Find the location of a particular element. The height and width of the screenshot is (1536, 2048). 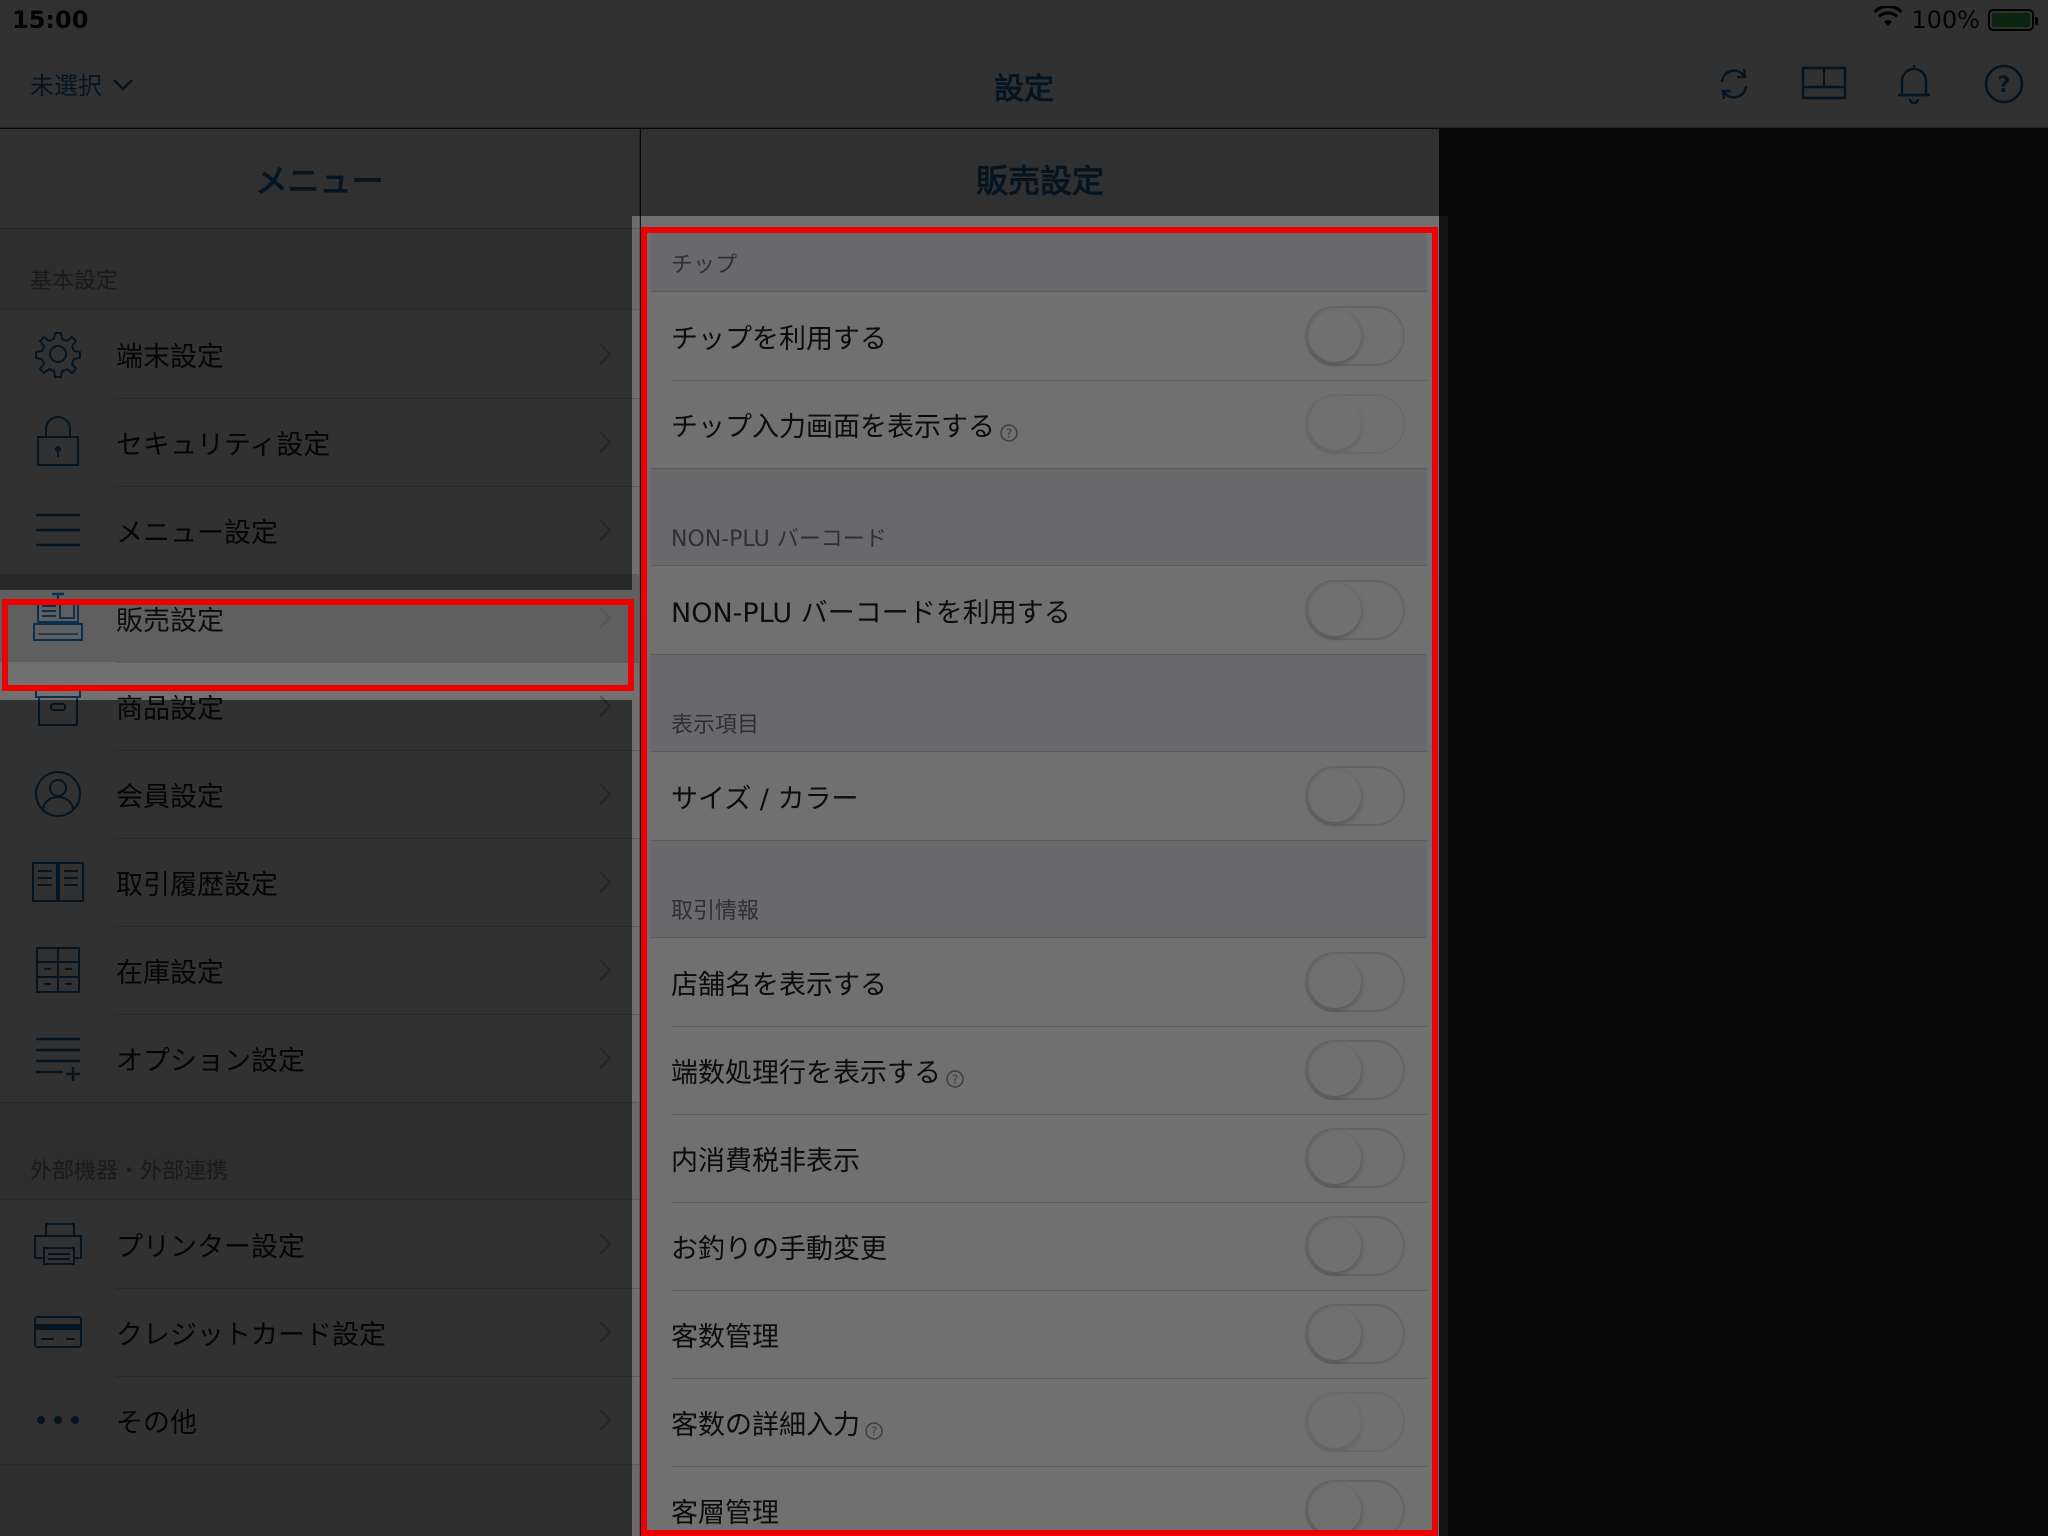

setting-label: サイズ / カラー is located at coordinates (988, 796).